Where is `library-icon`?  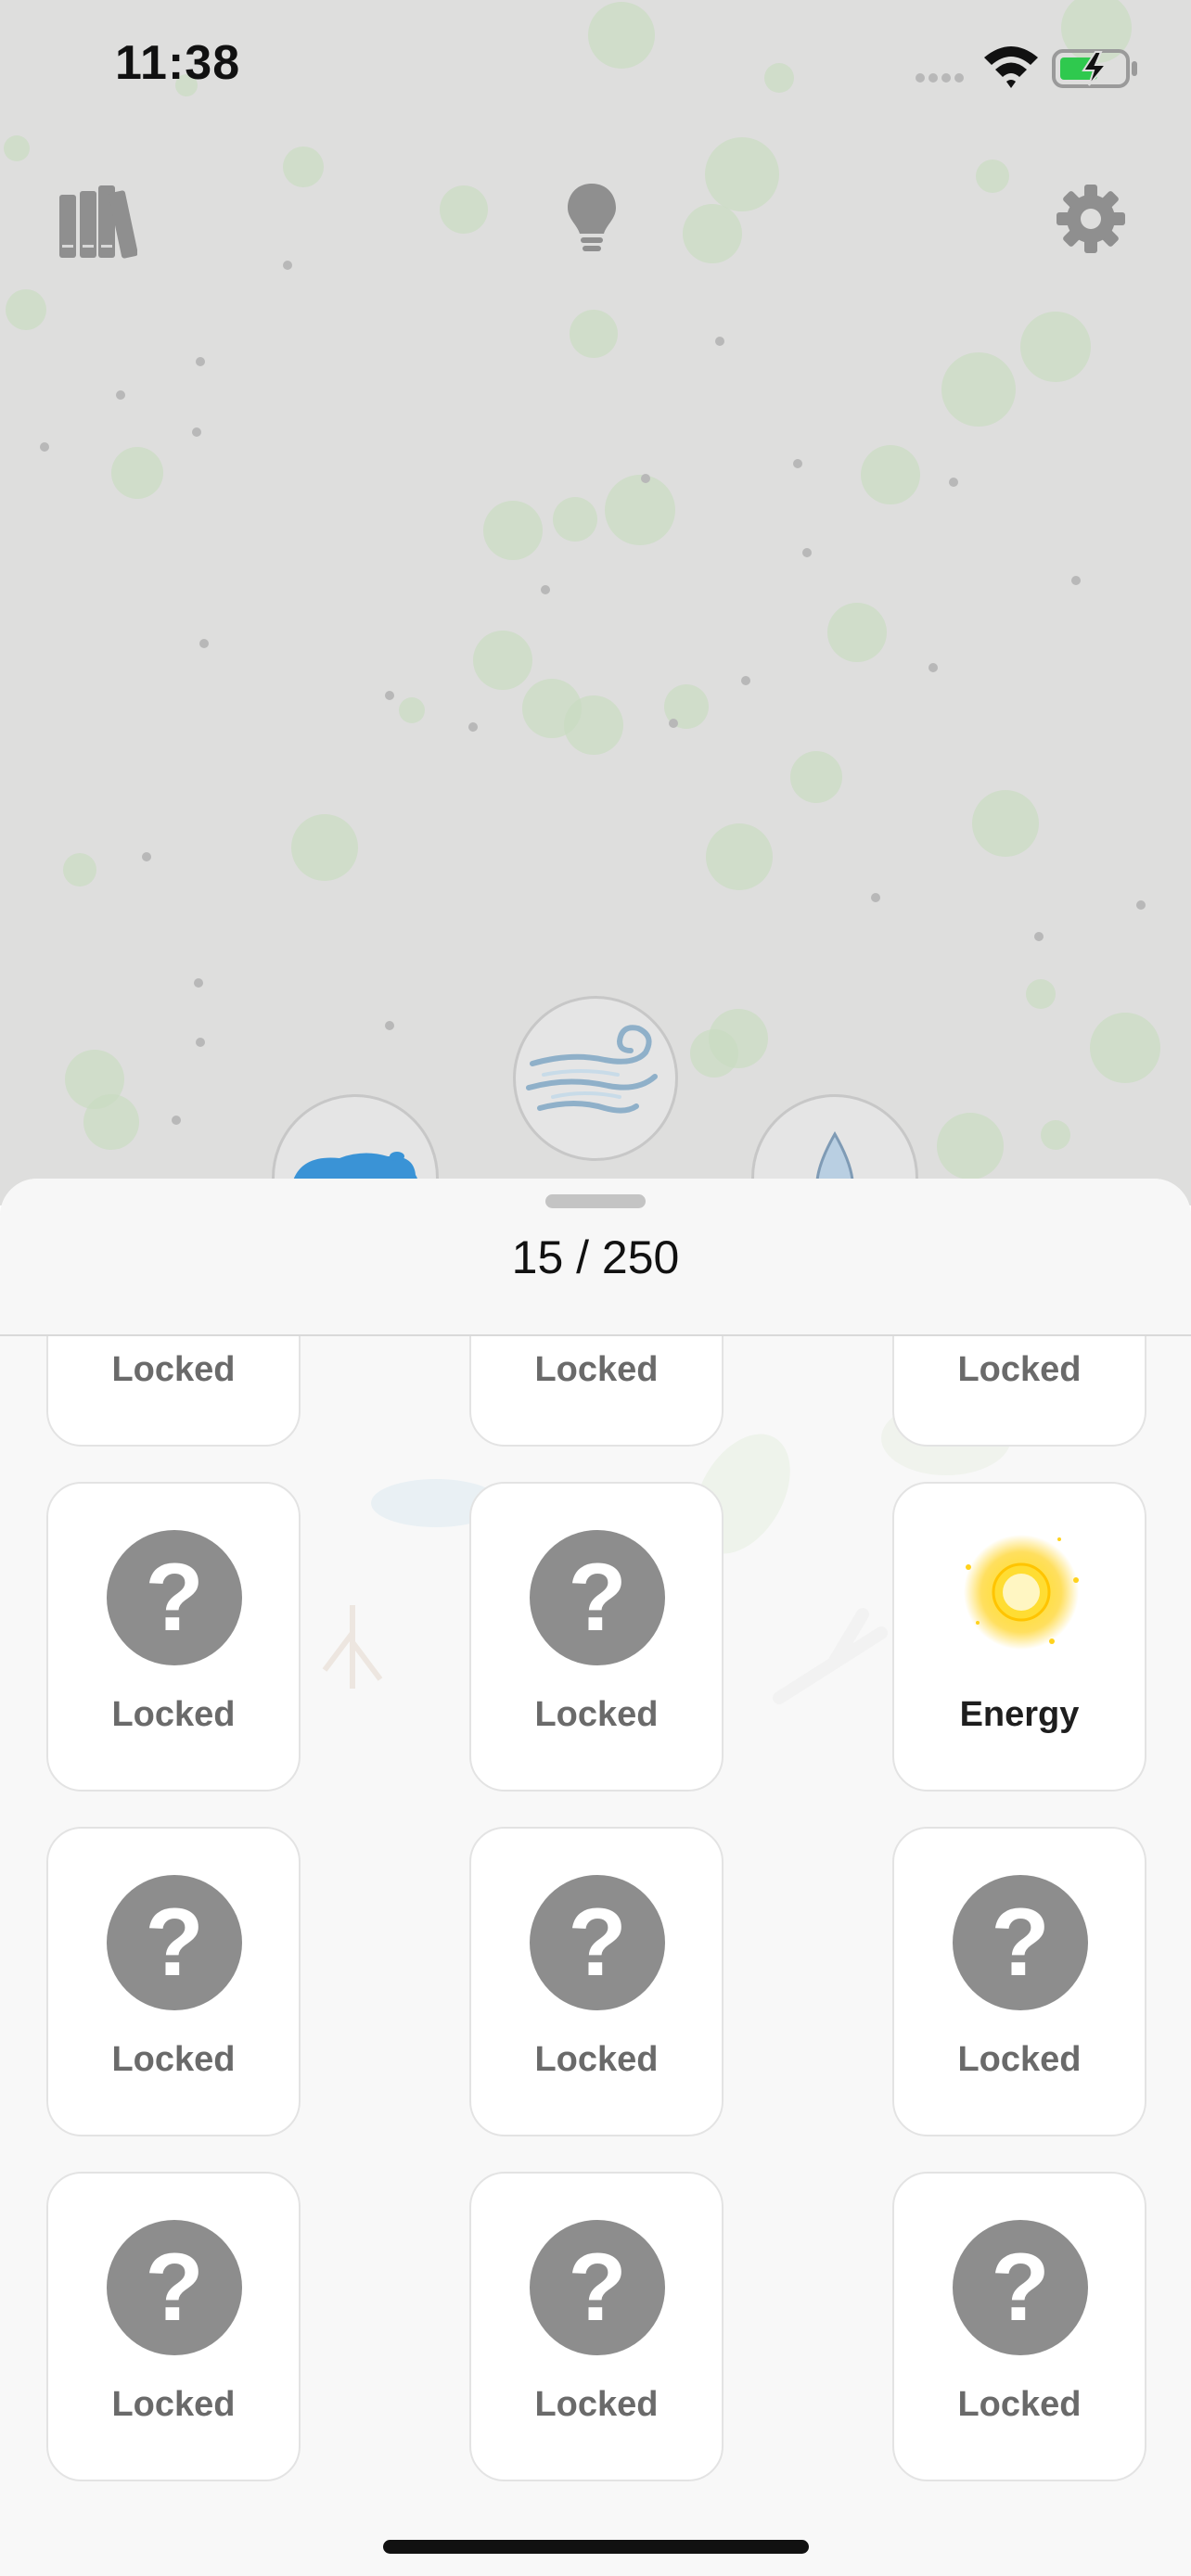
library-icon is located at coordinates (98, 222).